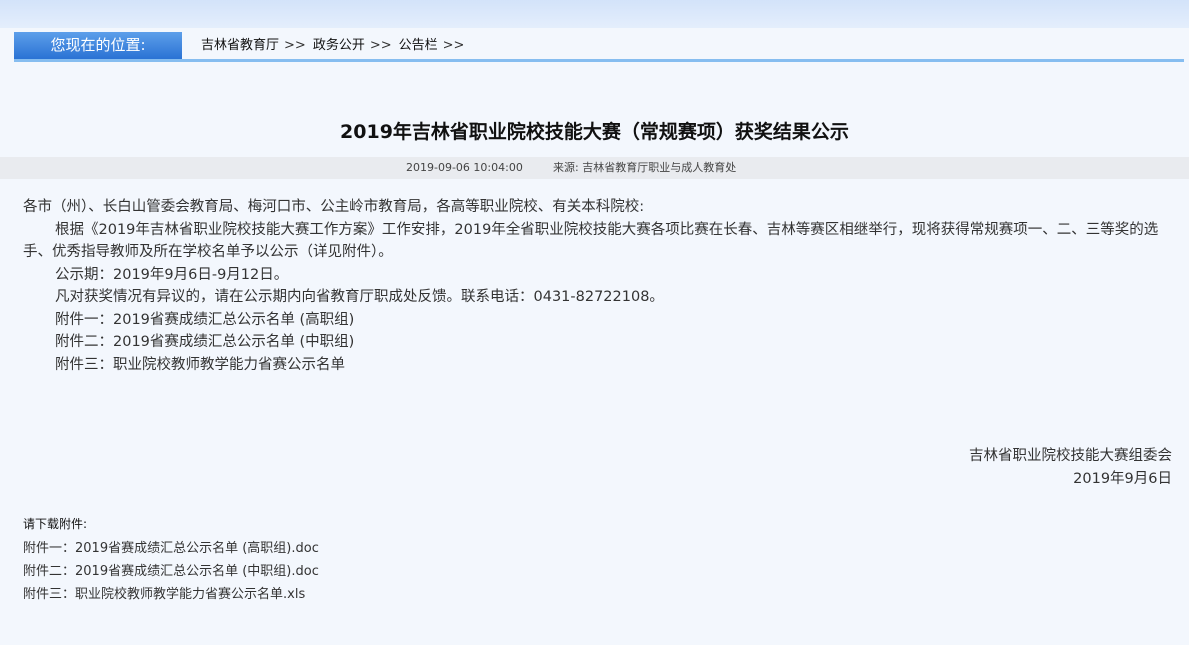 This screenshot has height=645, width=1189. Describe the element at coordinates (205, 319) in the screenshot. I see `annex-line-1: 附件一：2019省赛成绩汇总公示名单 (高职组)` at that location.